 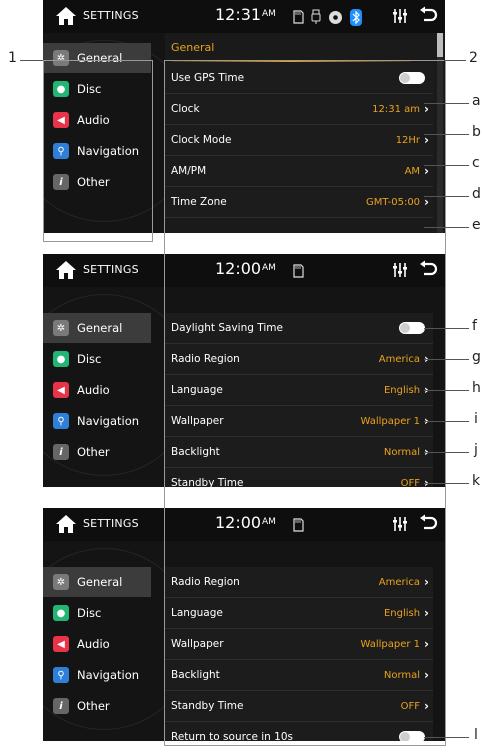 What do you see at coordinates (238, 14) in the screenshot?
I see `clock-time: 12:31` at bounding box center [238, 14].